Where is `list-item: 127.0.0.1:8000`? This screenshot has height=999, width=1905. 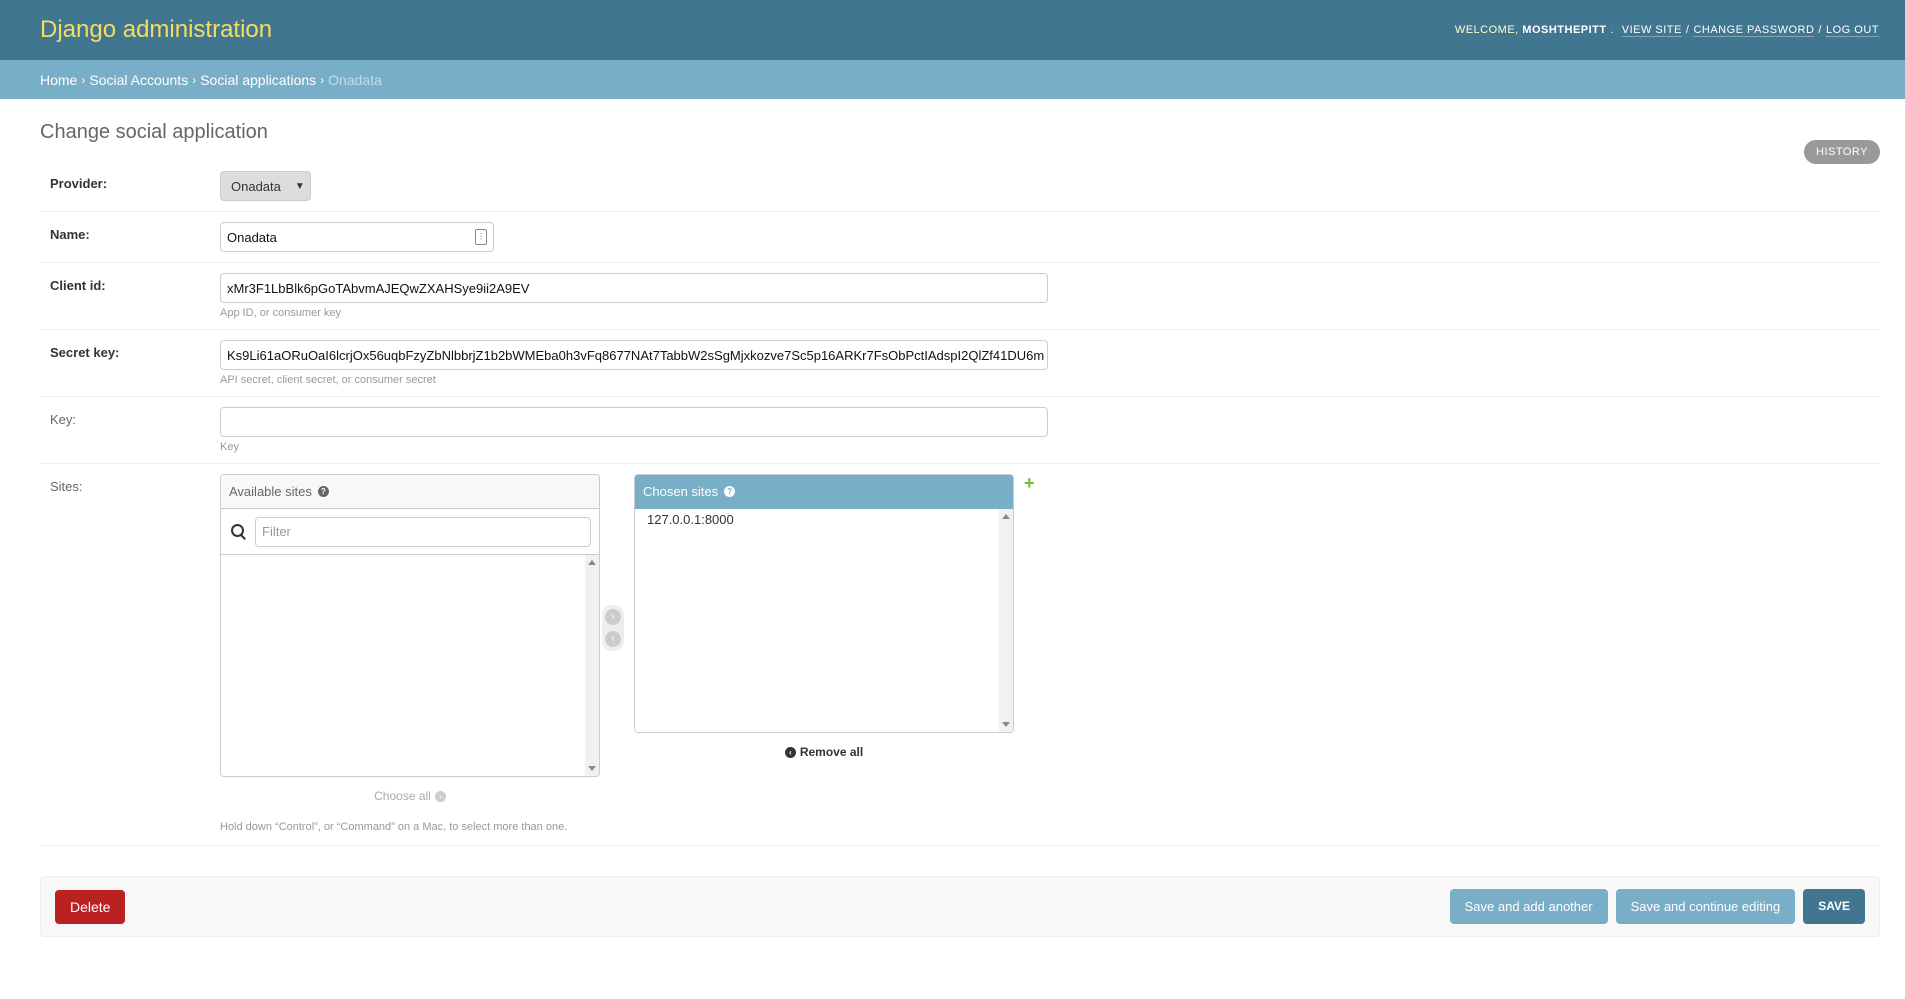 list-item: 127.0.0.1:8000 is located at coordinates (824, 519).